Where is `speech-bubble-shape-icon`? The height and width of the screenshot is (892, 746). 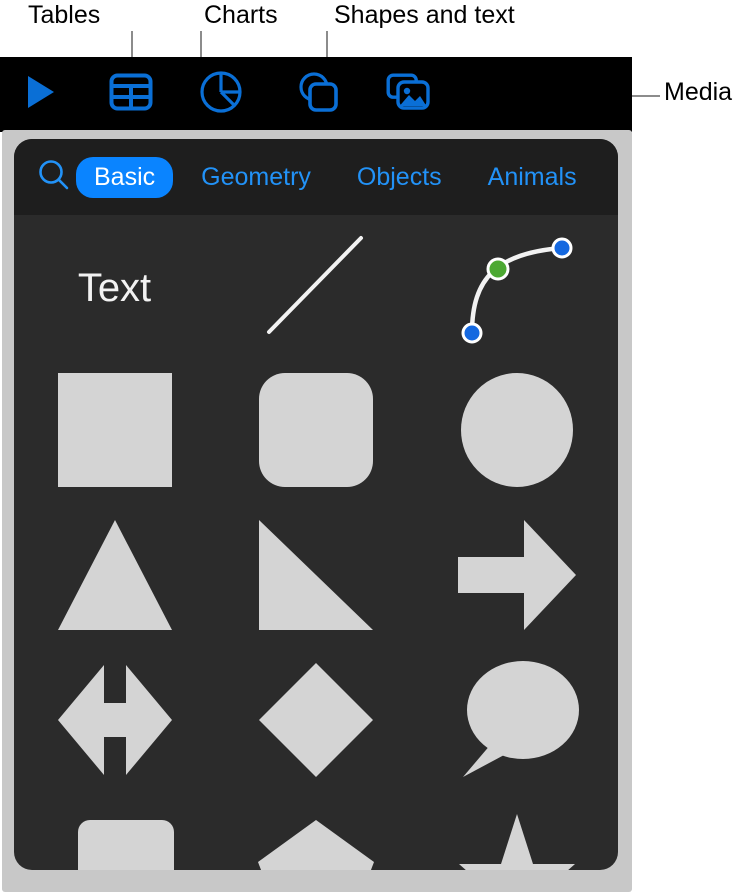 speech-bubble-shape-icon is located at coordinates (517, 722).